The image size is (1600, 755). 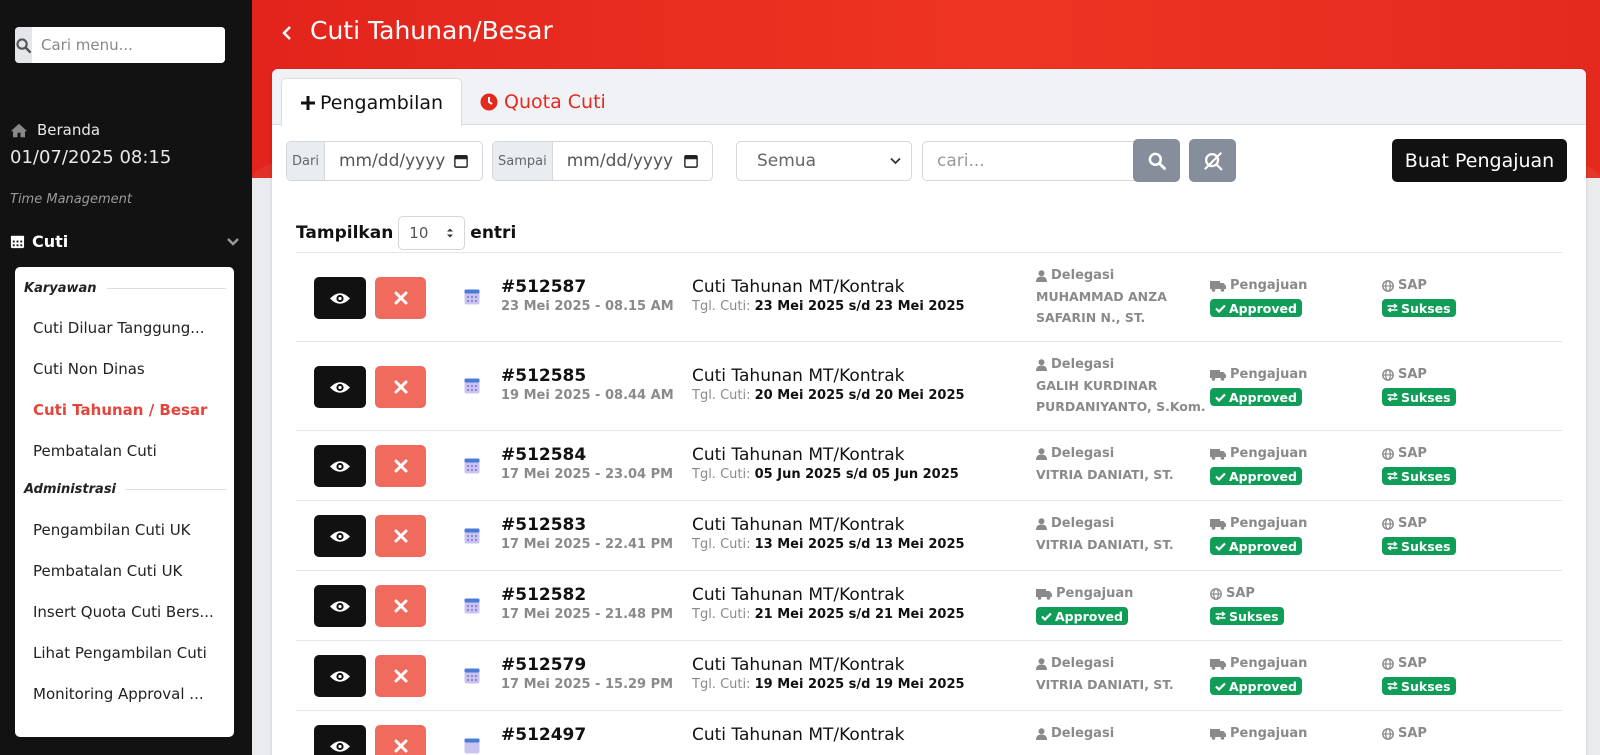 What do you see at coordinates (544, 735) in the screenshot?
I see `request-id: #512497` at bounding box center [544, 735].